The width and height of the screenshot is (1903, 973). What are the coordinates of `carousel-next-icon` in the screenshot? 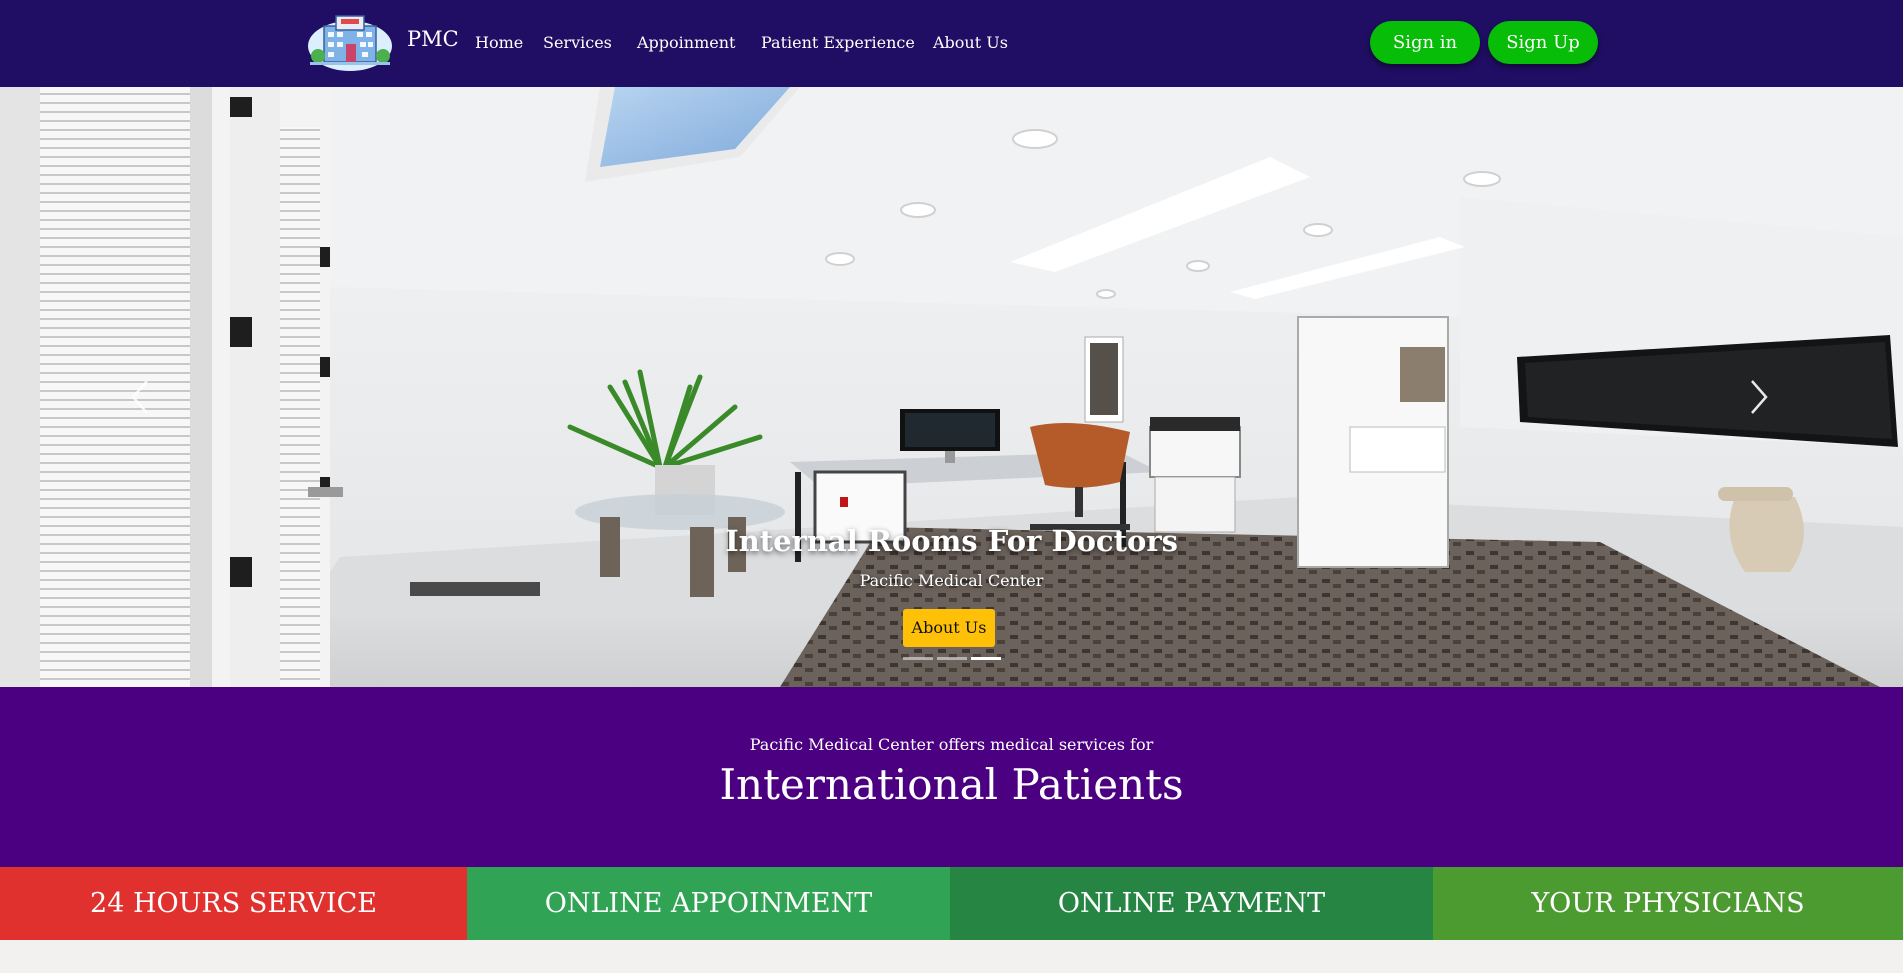 It's located at (1759, 397).